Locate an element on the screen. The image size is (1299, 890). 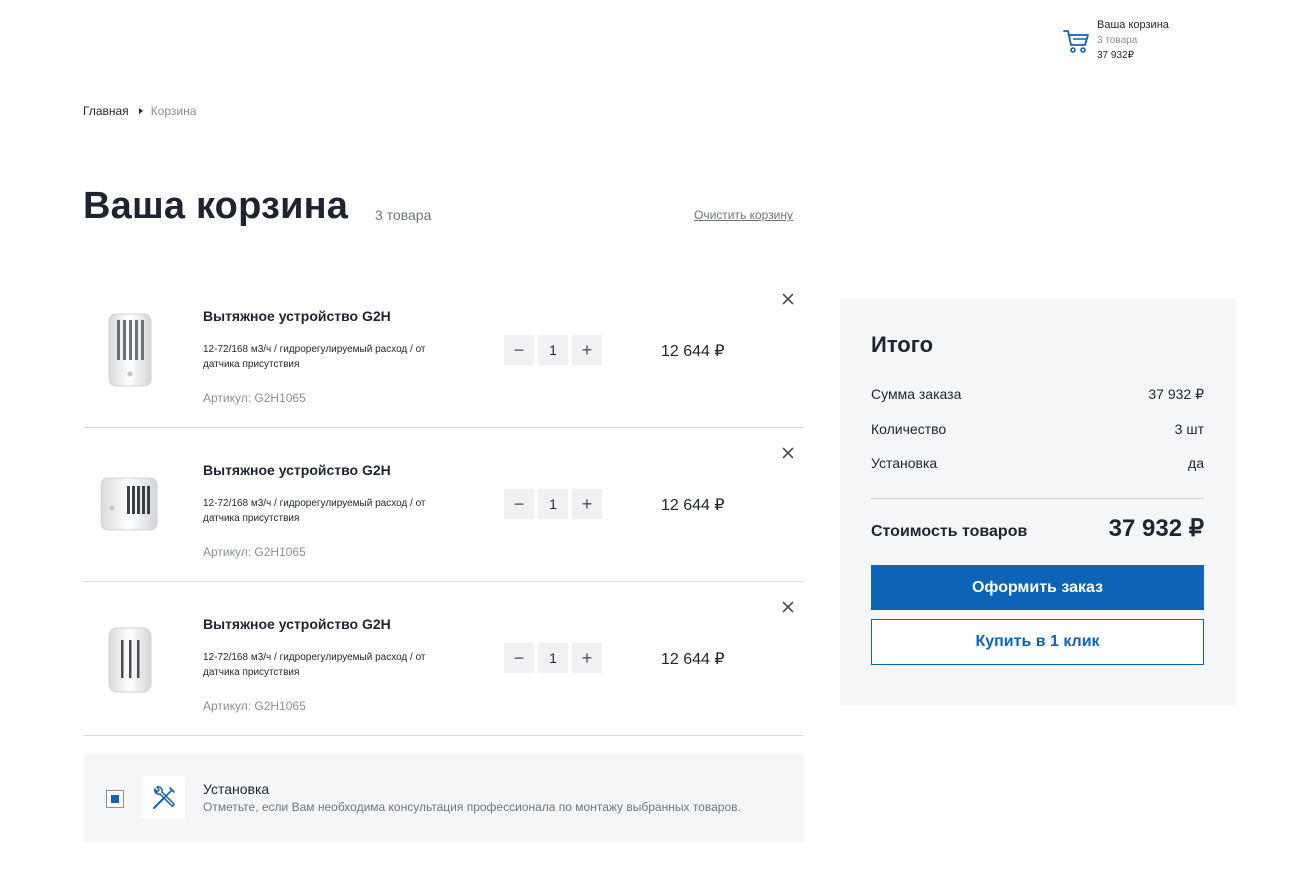
checkout-button: Оформить заказ is located at coordinates (1037, 587).